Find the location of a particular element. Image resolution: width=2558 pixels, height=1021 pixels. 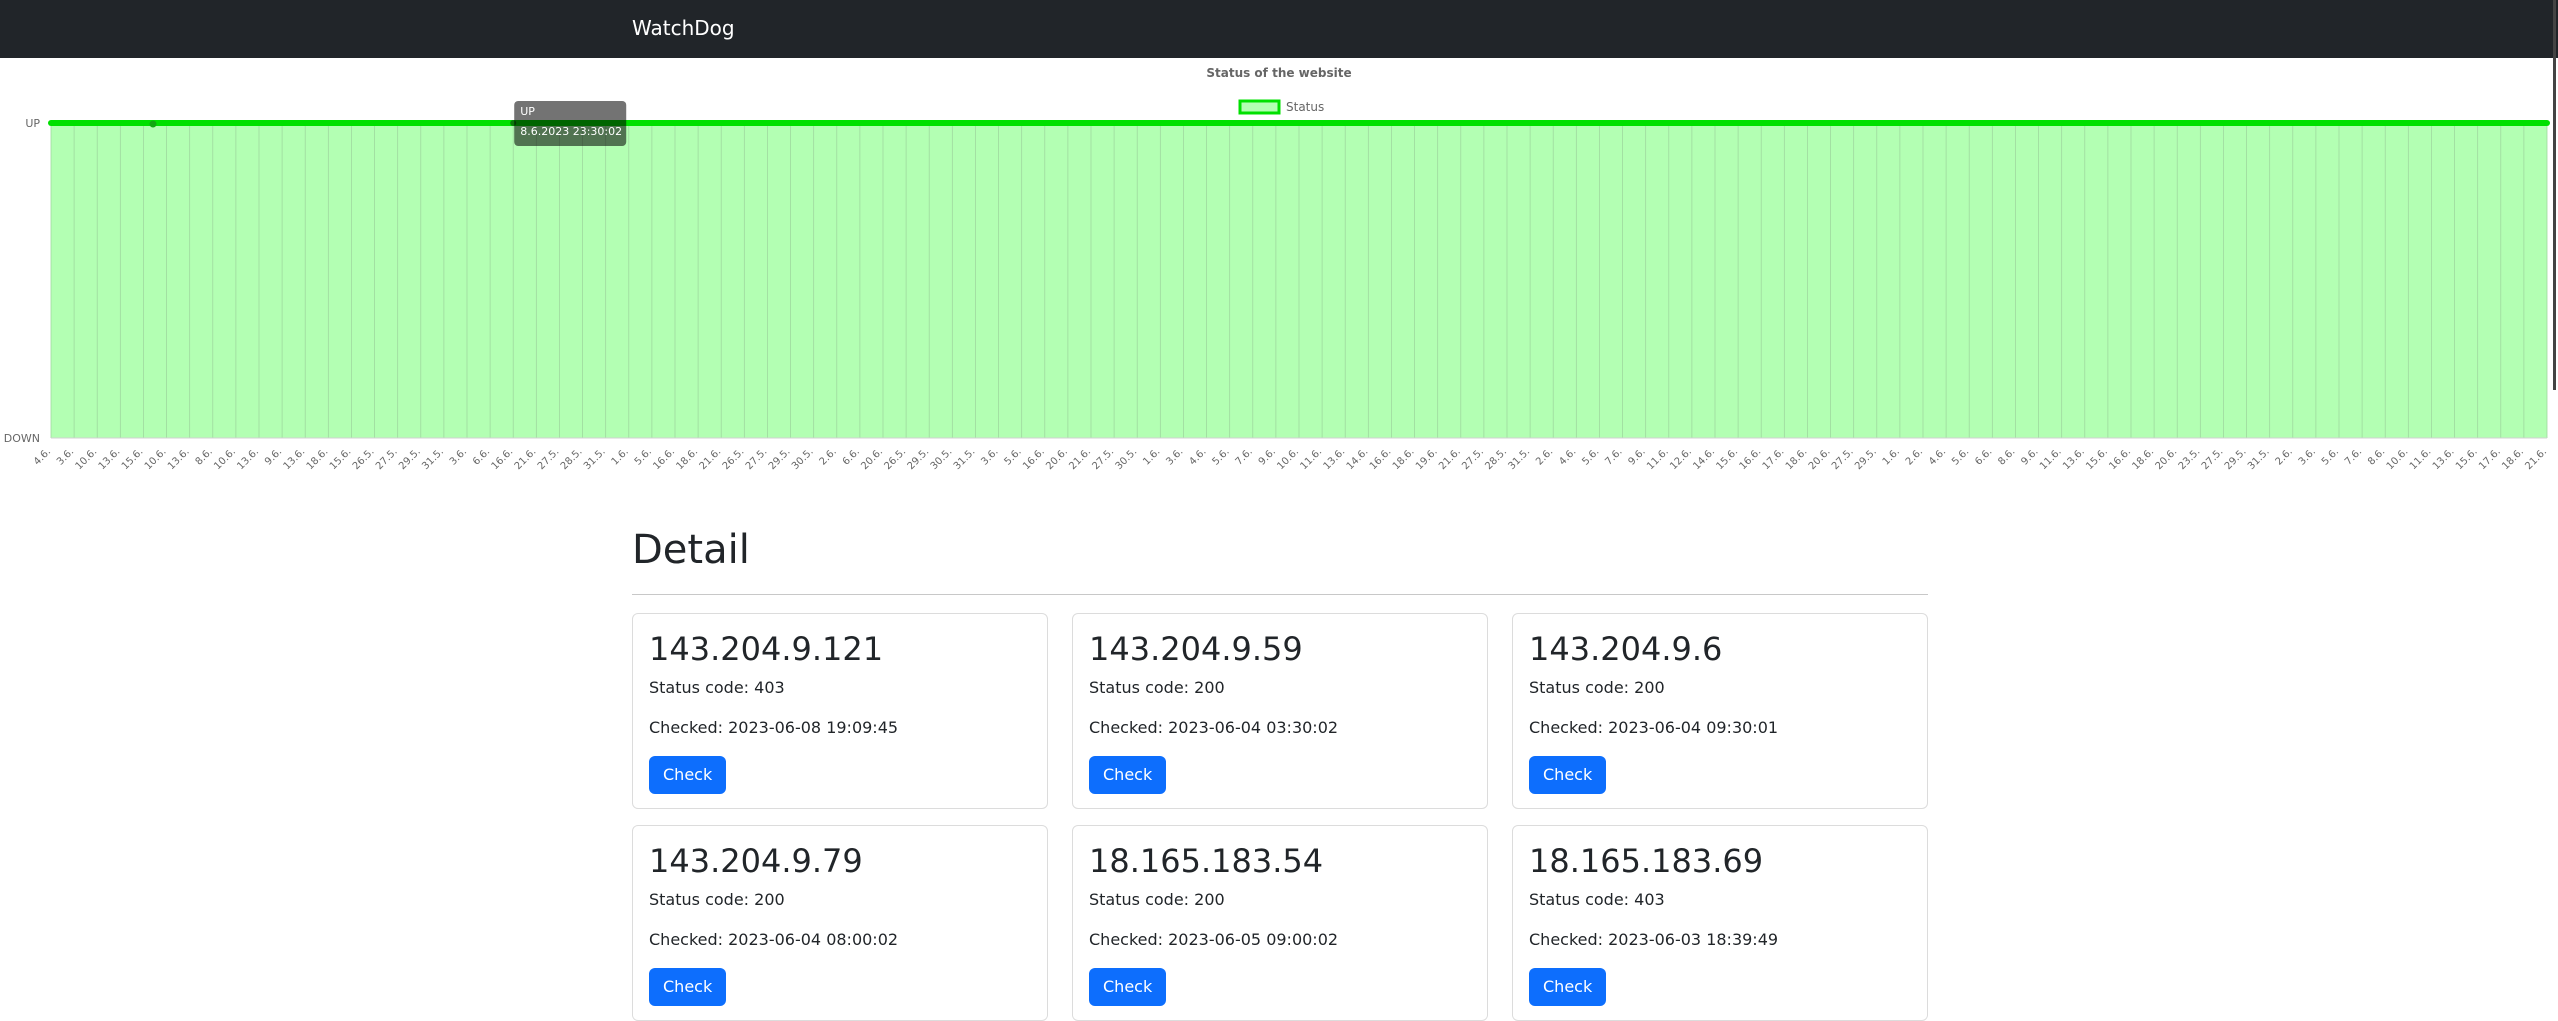

y-tick-label-down: DOWN is located at coordinates (22, 438).